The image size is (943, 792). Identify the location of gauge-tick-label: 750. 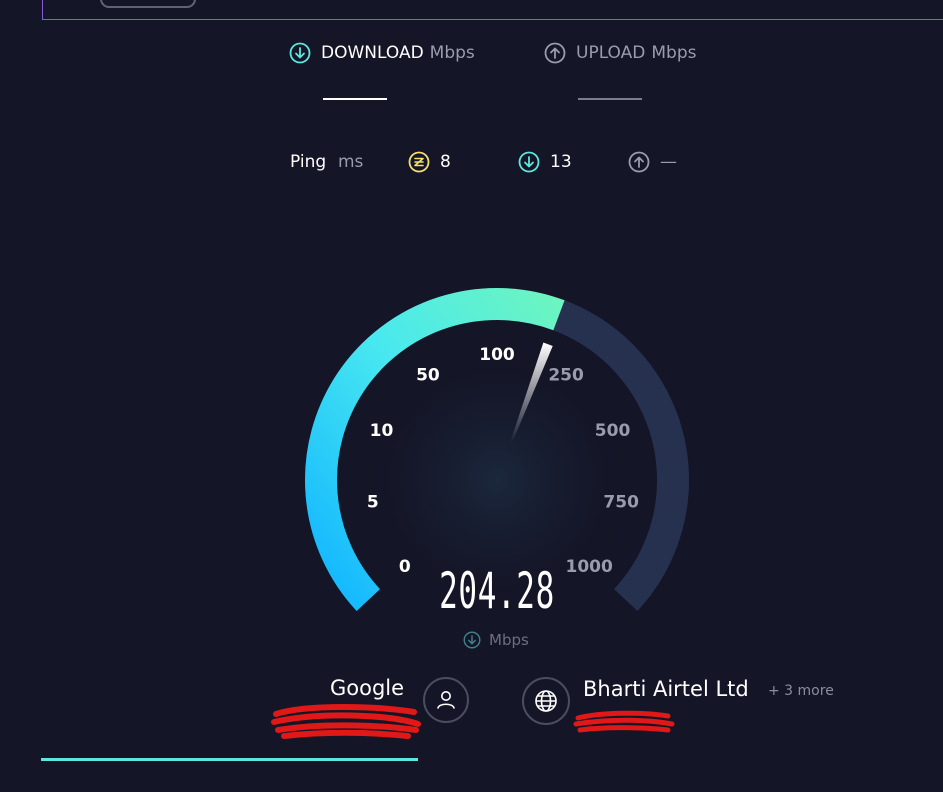
(621, 502).